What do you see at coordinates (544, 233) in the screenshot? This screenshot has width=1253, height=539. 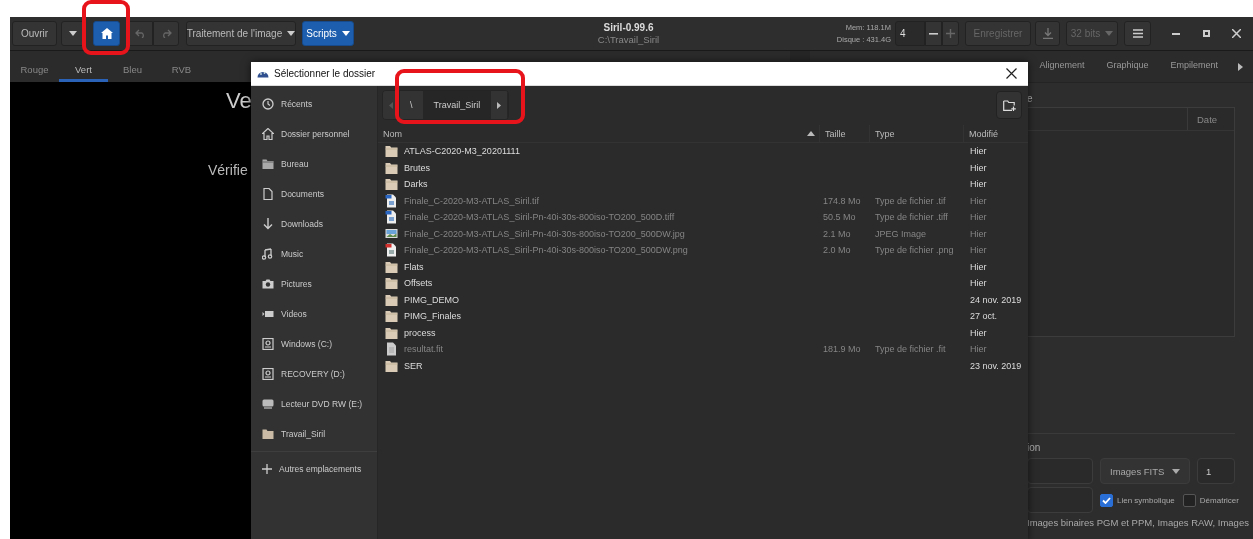 I see `file-name: Finale_C-2020-M3-ATLAS_Siril-Pn-40i-30s-800iso-TO200_500DW.jpg` at bounding box center [544, 233].